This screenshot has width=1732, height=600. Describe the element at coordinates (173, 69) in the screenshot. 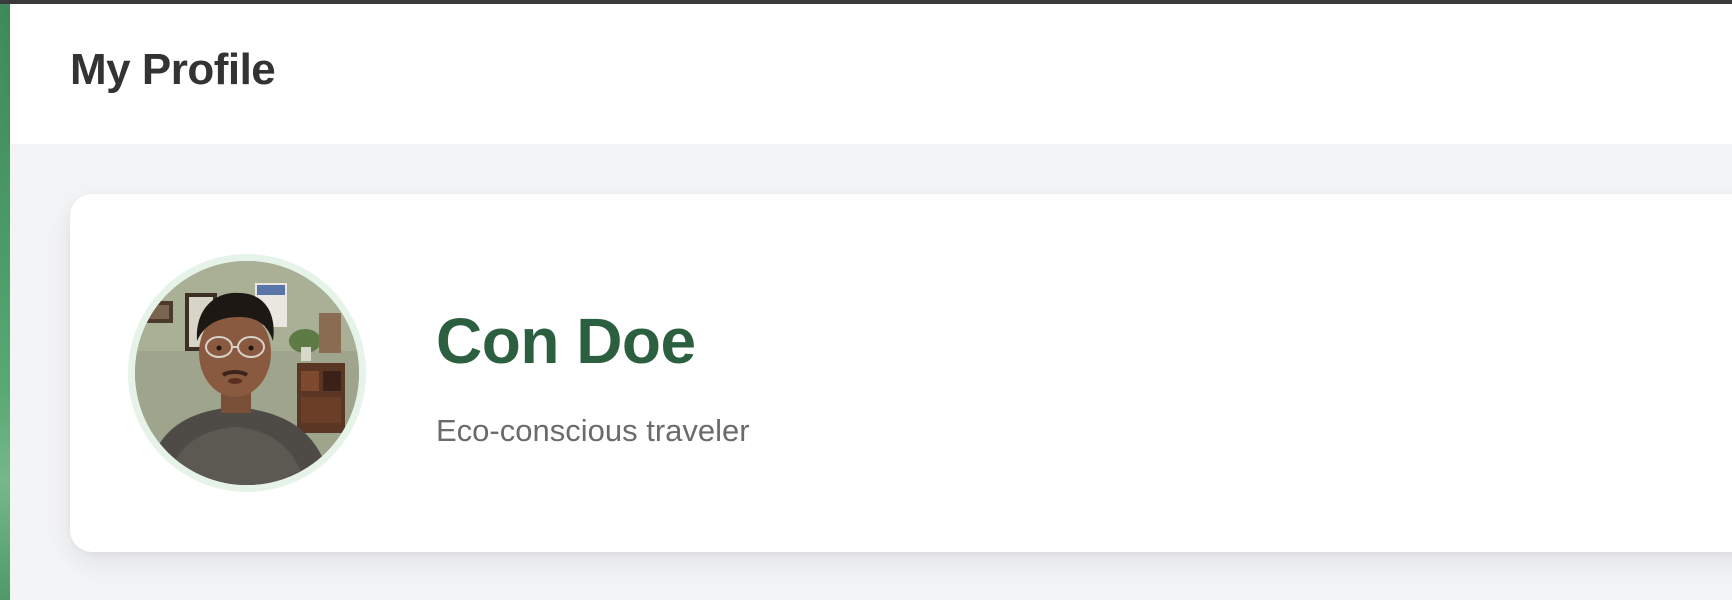

I see `page-title: My Profile` at that location.